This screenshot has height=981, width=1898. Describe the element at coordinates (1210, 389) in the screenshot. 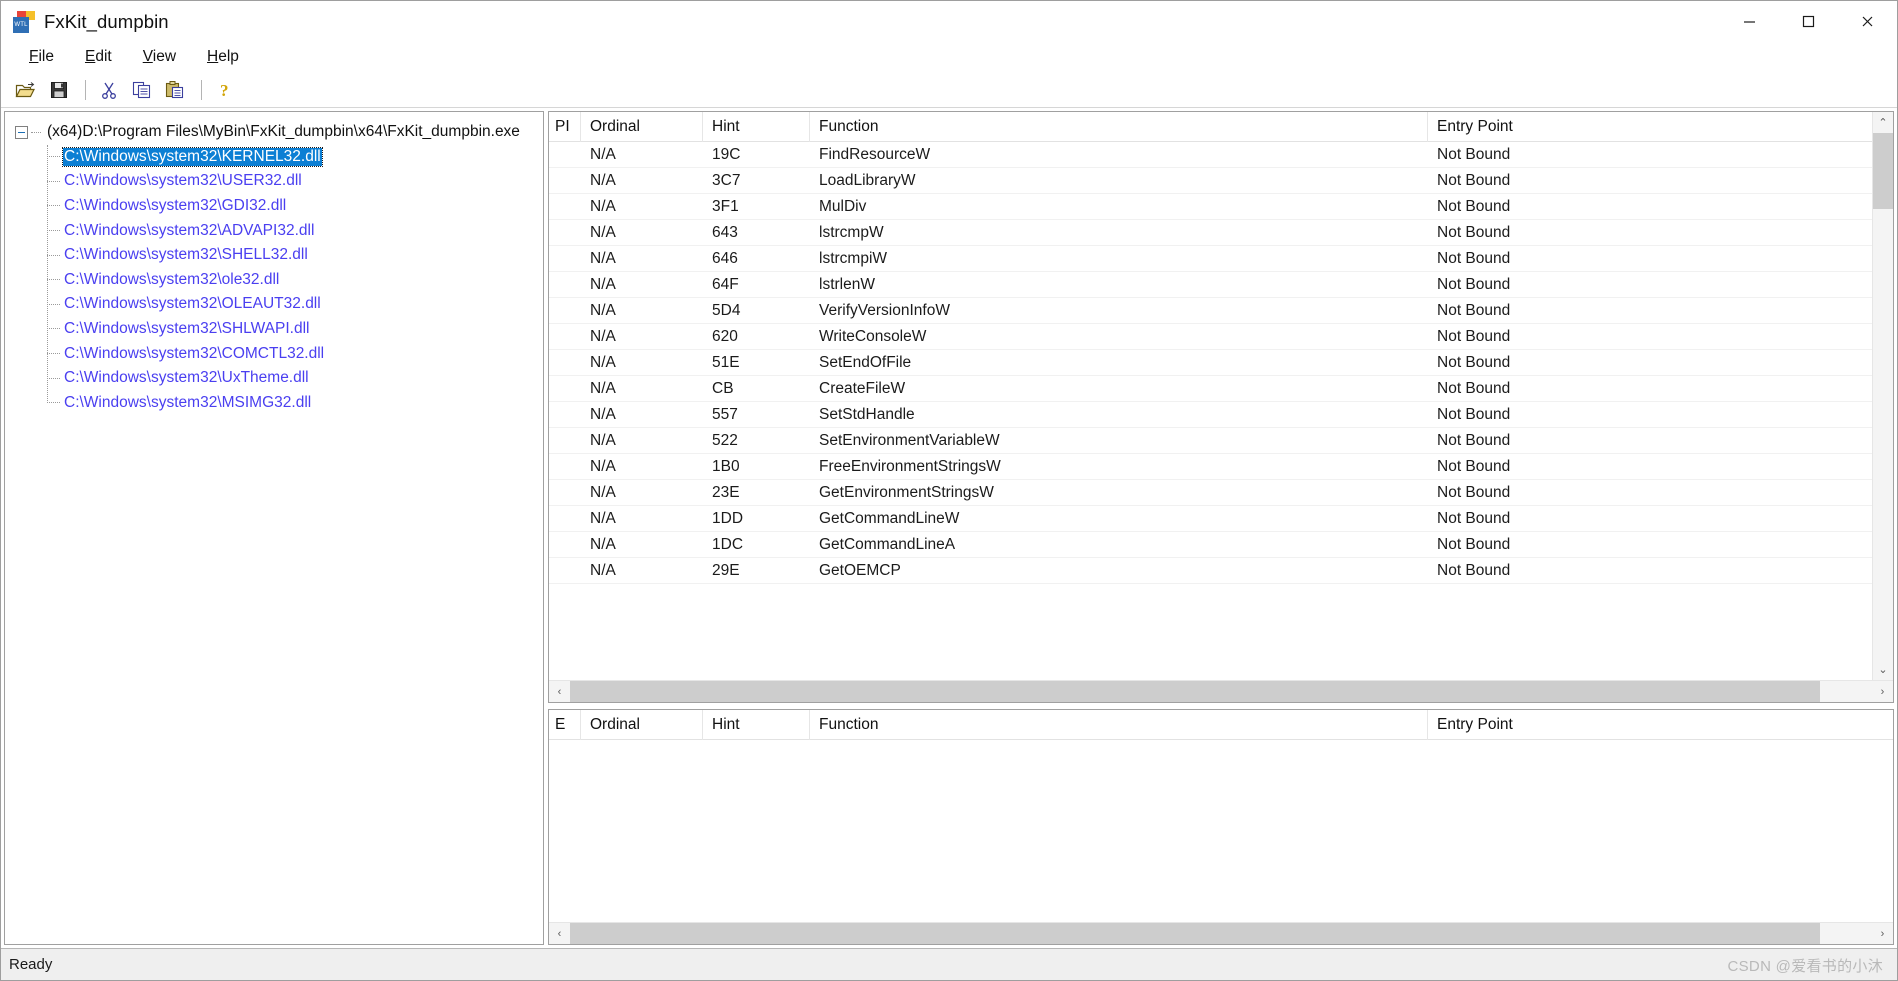

I see `table-row: N/A CB CreateFileW Not Bound` at that location.